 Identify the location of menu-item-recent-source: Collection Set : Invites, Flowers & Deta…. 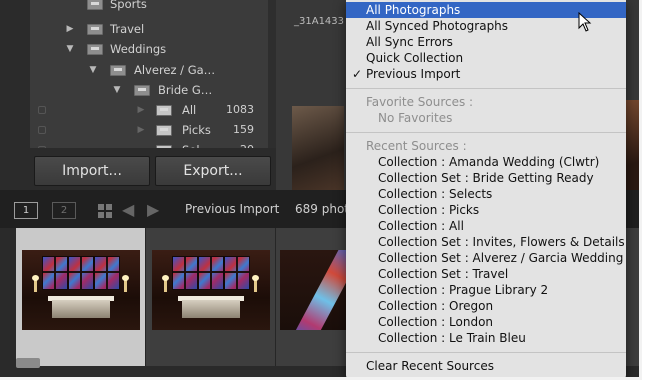
(486, 242).